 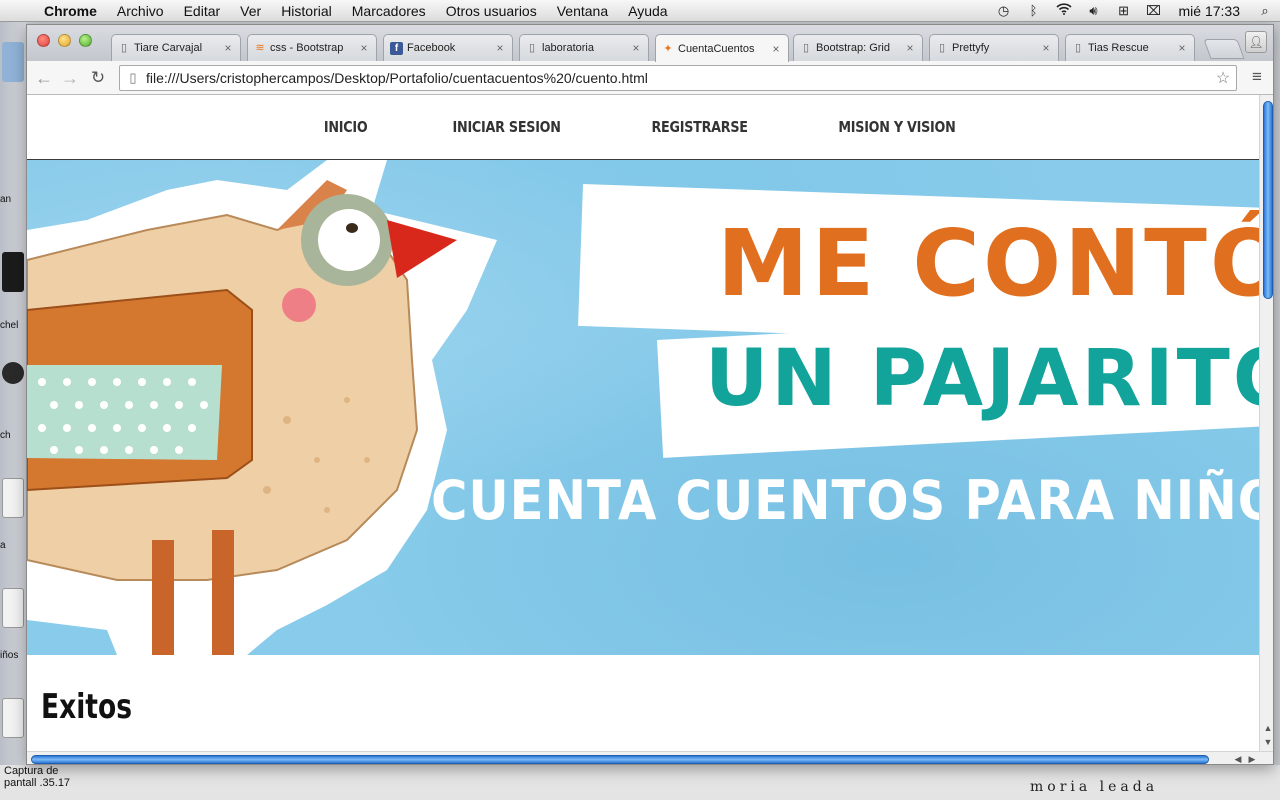 What do you see at coordinates (9, 325) in the screenshot?
I see `desktop-icon-label: chel` at bounding box center [9, 325].